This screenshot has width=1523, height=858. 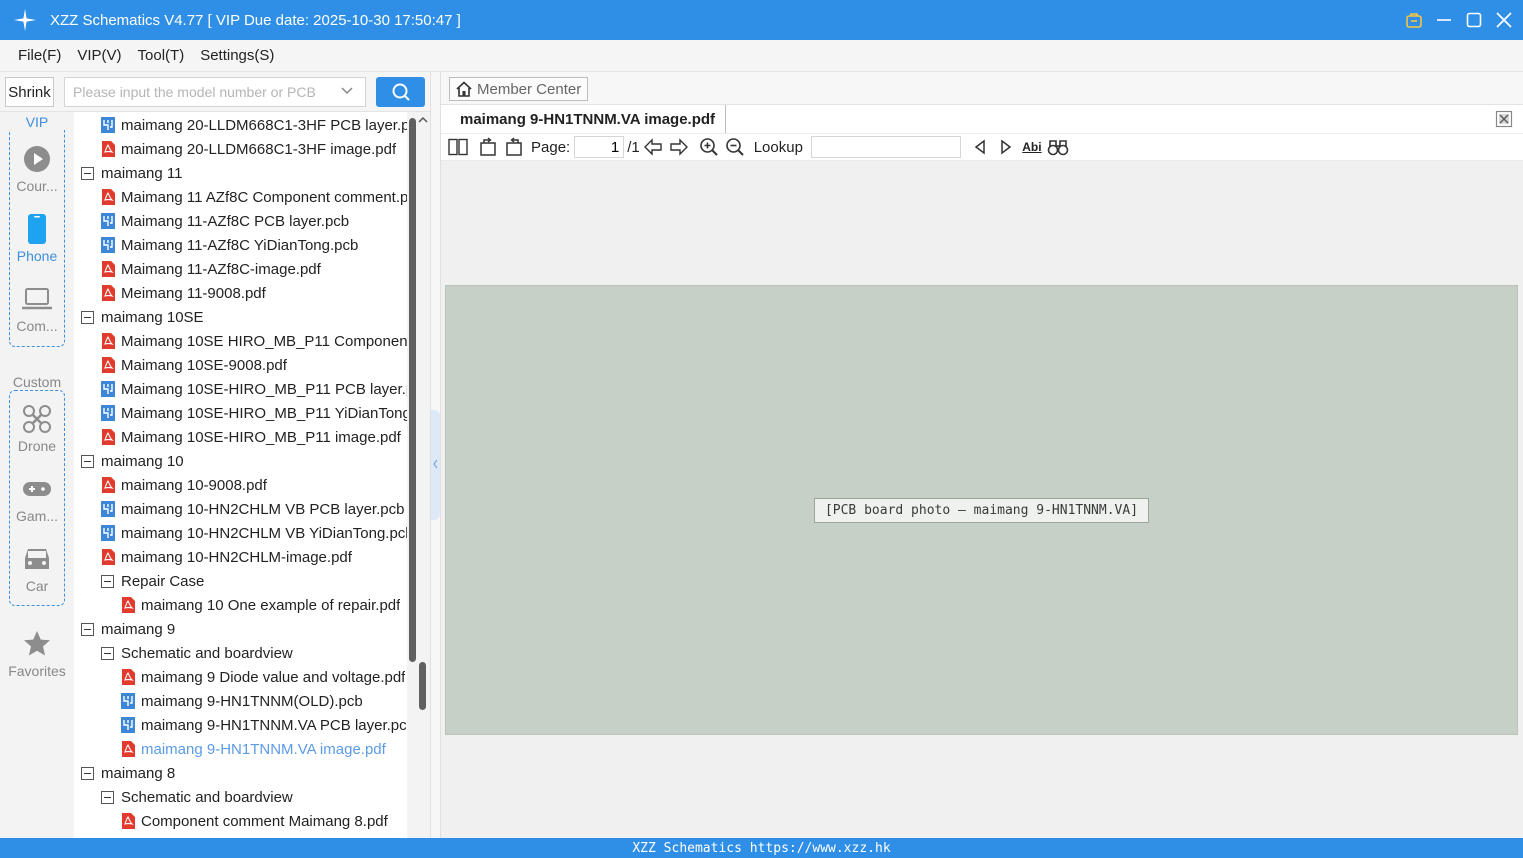 I want to click on tree-pcb-file: Maimang 10SE-HIRO_MB_P11 PCB layer.pcb, so click(x=254, y=389).